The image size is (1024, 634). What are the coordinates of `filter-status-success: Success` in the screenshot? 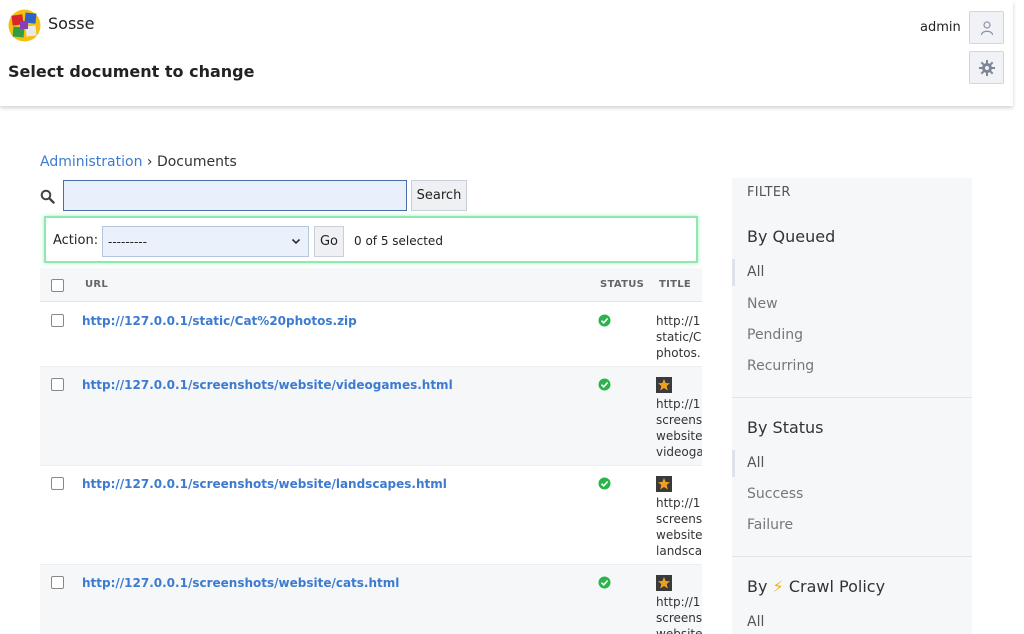 It's located at (775, 494).